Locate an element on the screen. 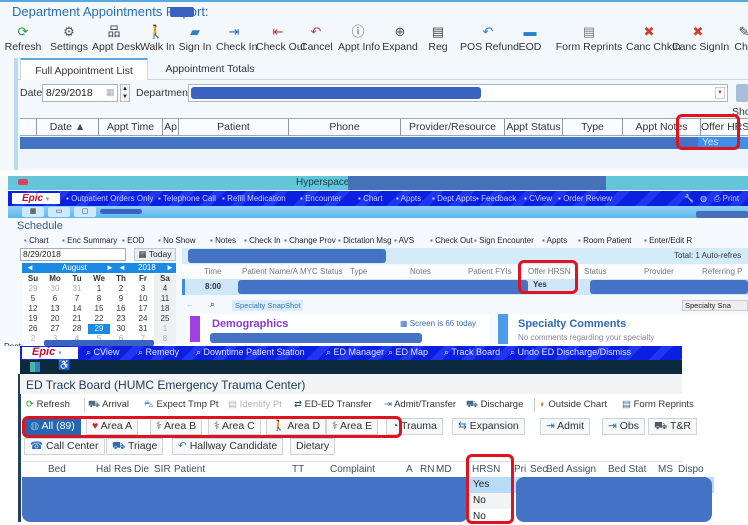 This screenshot has width=748, height=525. menu-appts: ▪ Appts is located at coordinates (408, 198).